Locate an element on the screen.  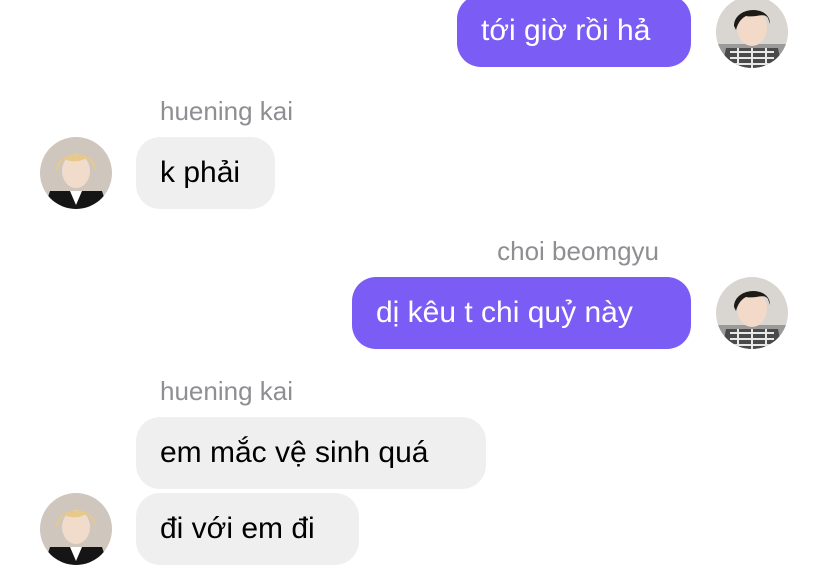
incoming-message-bubble: đi với em đi is located at coordinates (247, 529).